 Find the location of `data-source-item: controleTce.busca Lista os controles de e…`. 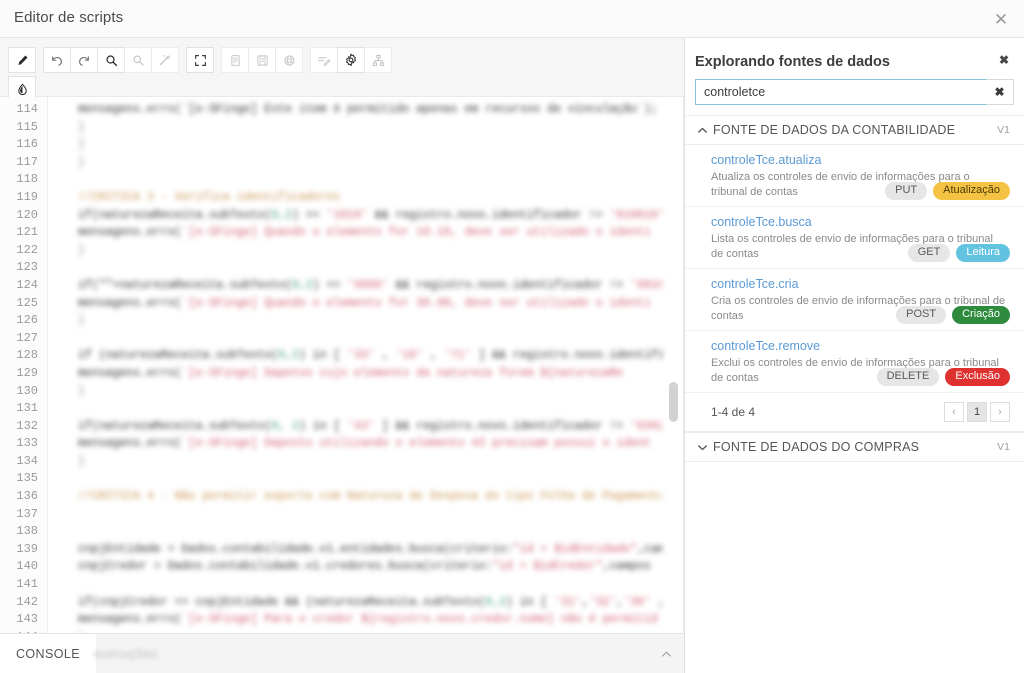

data-source-item: controleTce.busca Lista os controles de e… is located at coordinates (854, 238).